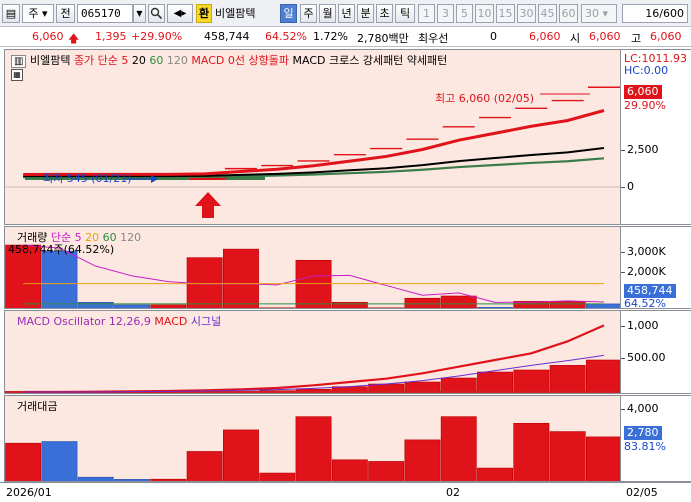 The height and width of the screenshot is (502, 691). I want to click on volume-badge-pct: 64.52%, so click(645, 303).